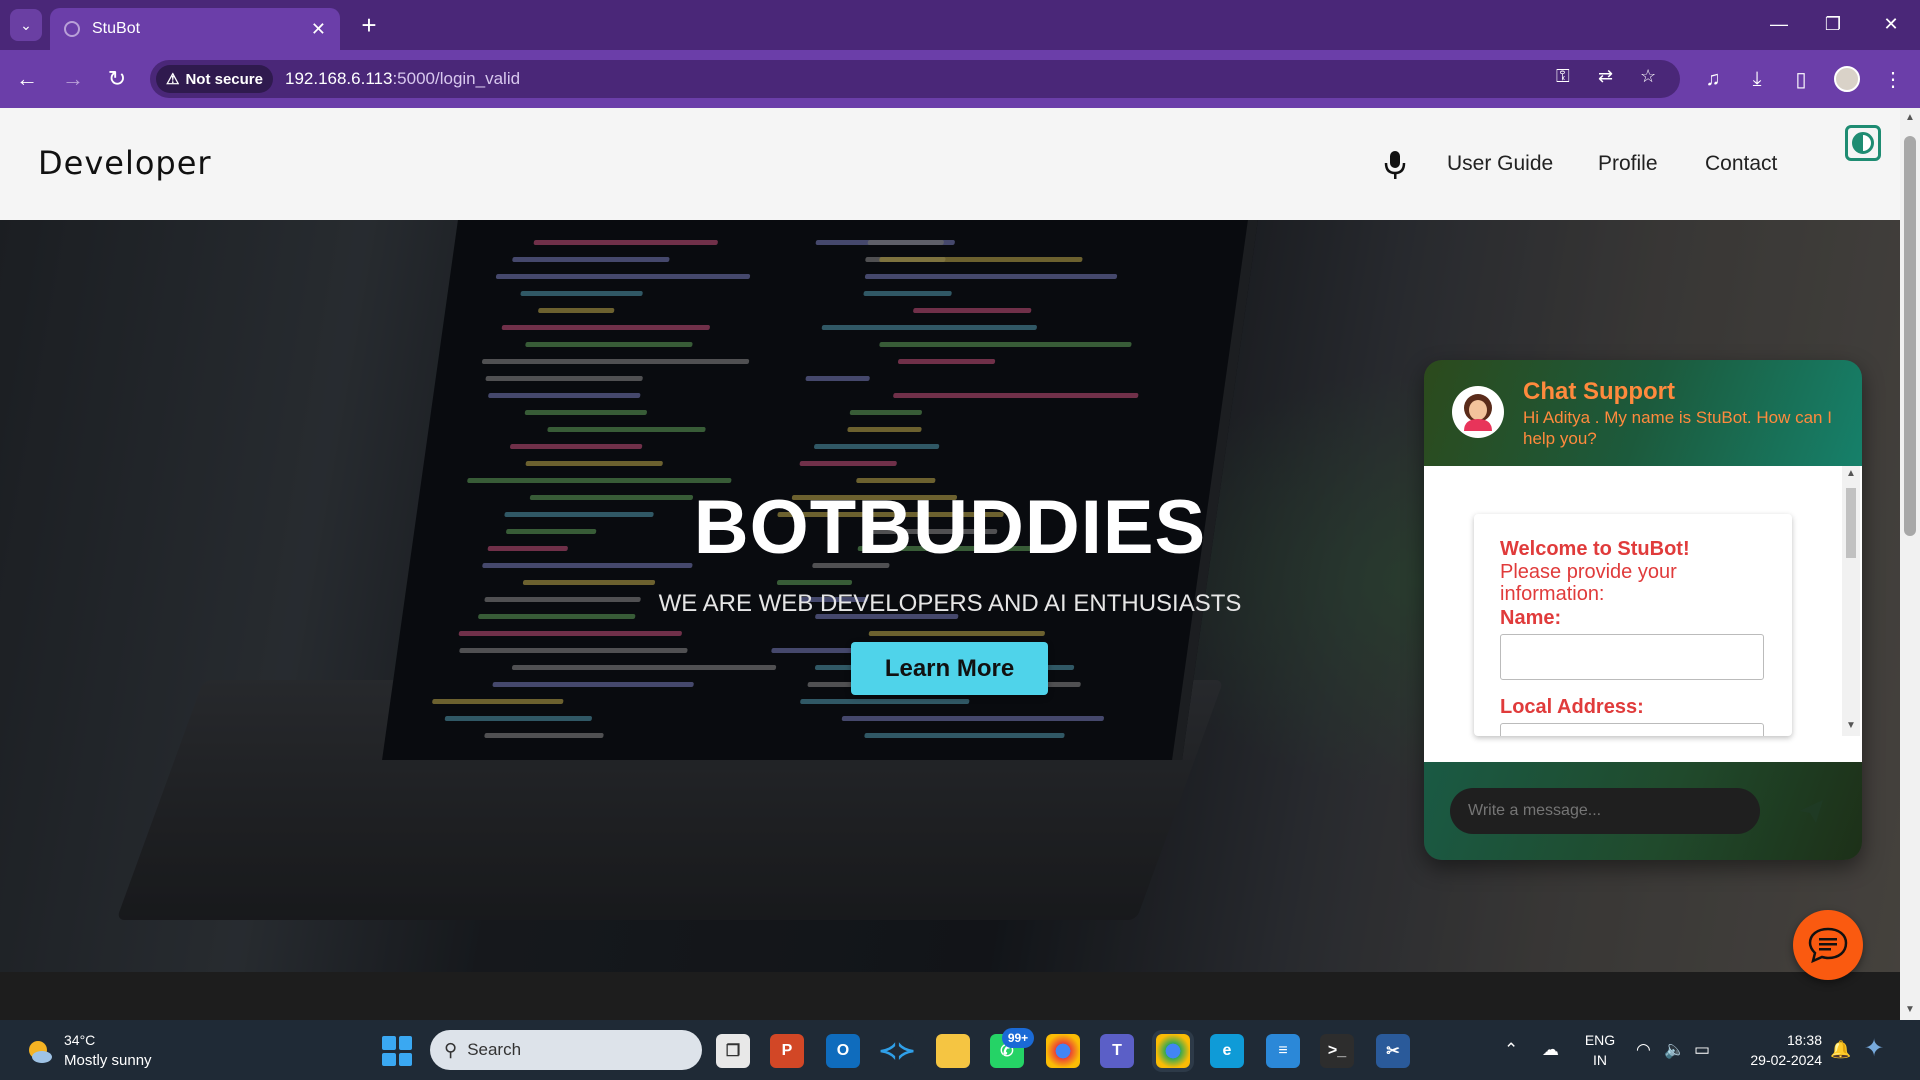 The height and width of the screenshot is (1080, 1920). What do you see at coordinates (1600, 1040) in the screenshot?
I see `input-language: ENG` at bounding box center [1600, 1040].